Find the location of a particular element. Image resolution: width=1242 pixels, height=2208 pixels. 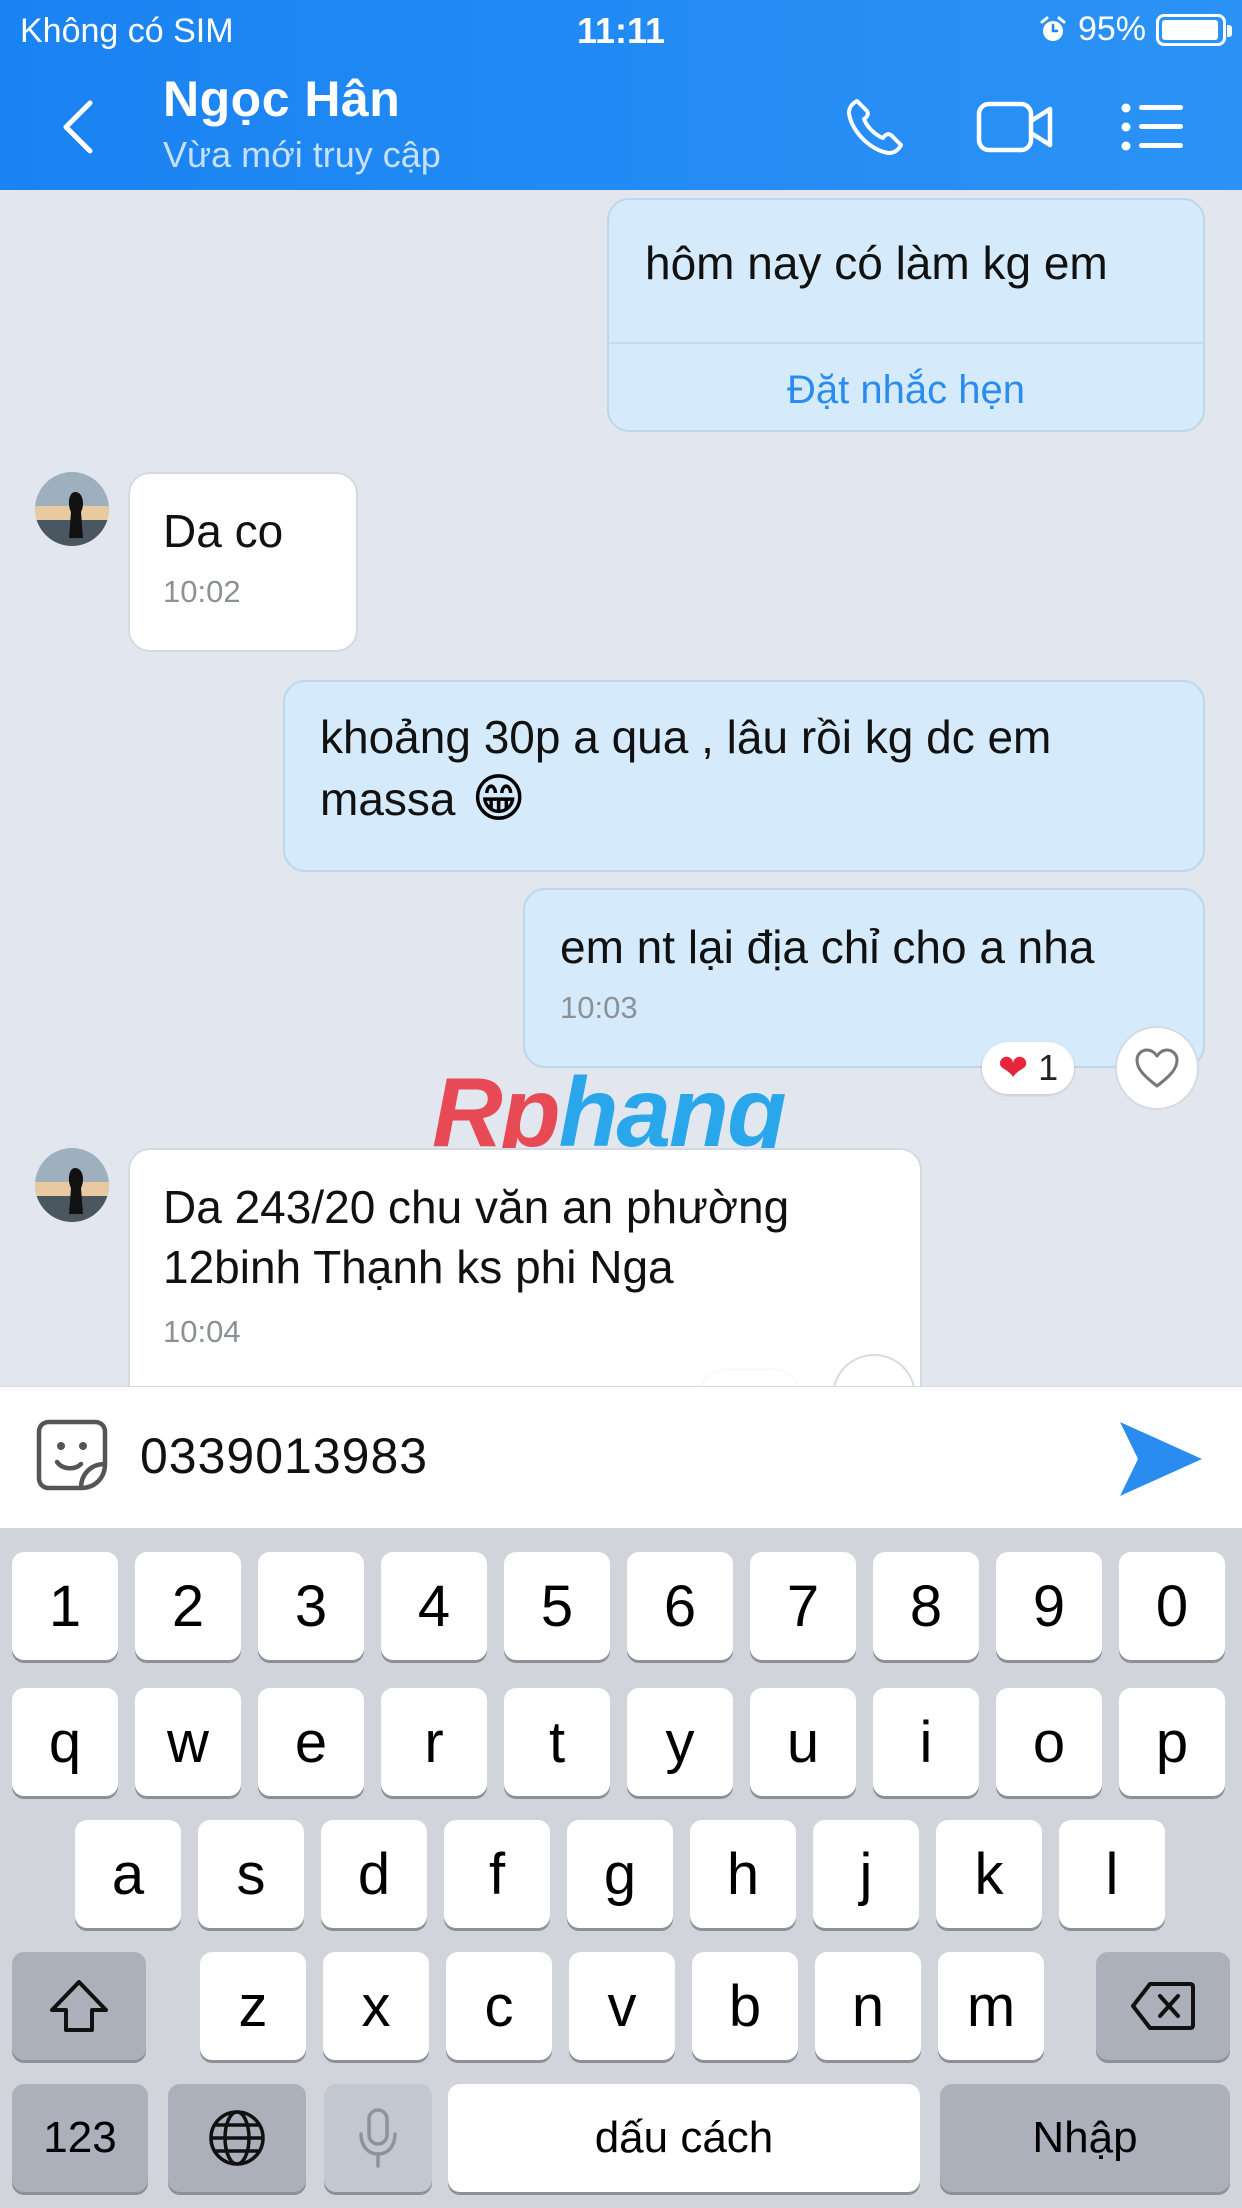

backspace-icon is located at coordinates (1163, 2006).